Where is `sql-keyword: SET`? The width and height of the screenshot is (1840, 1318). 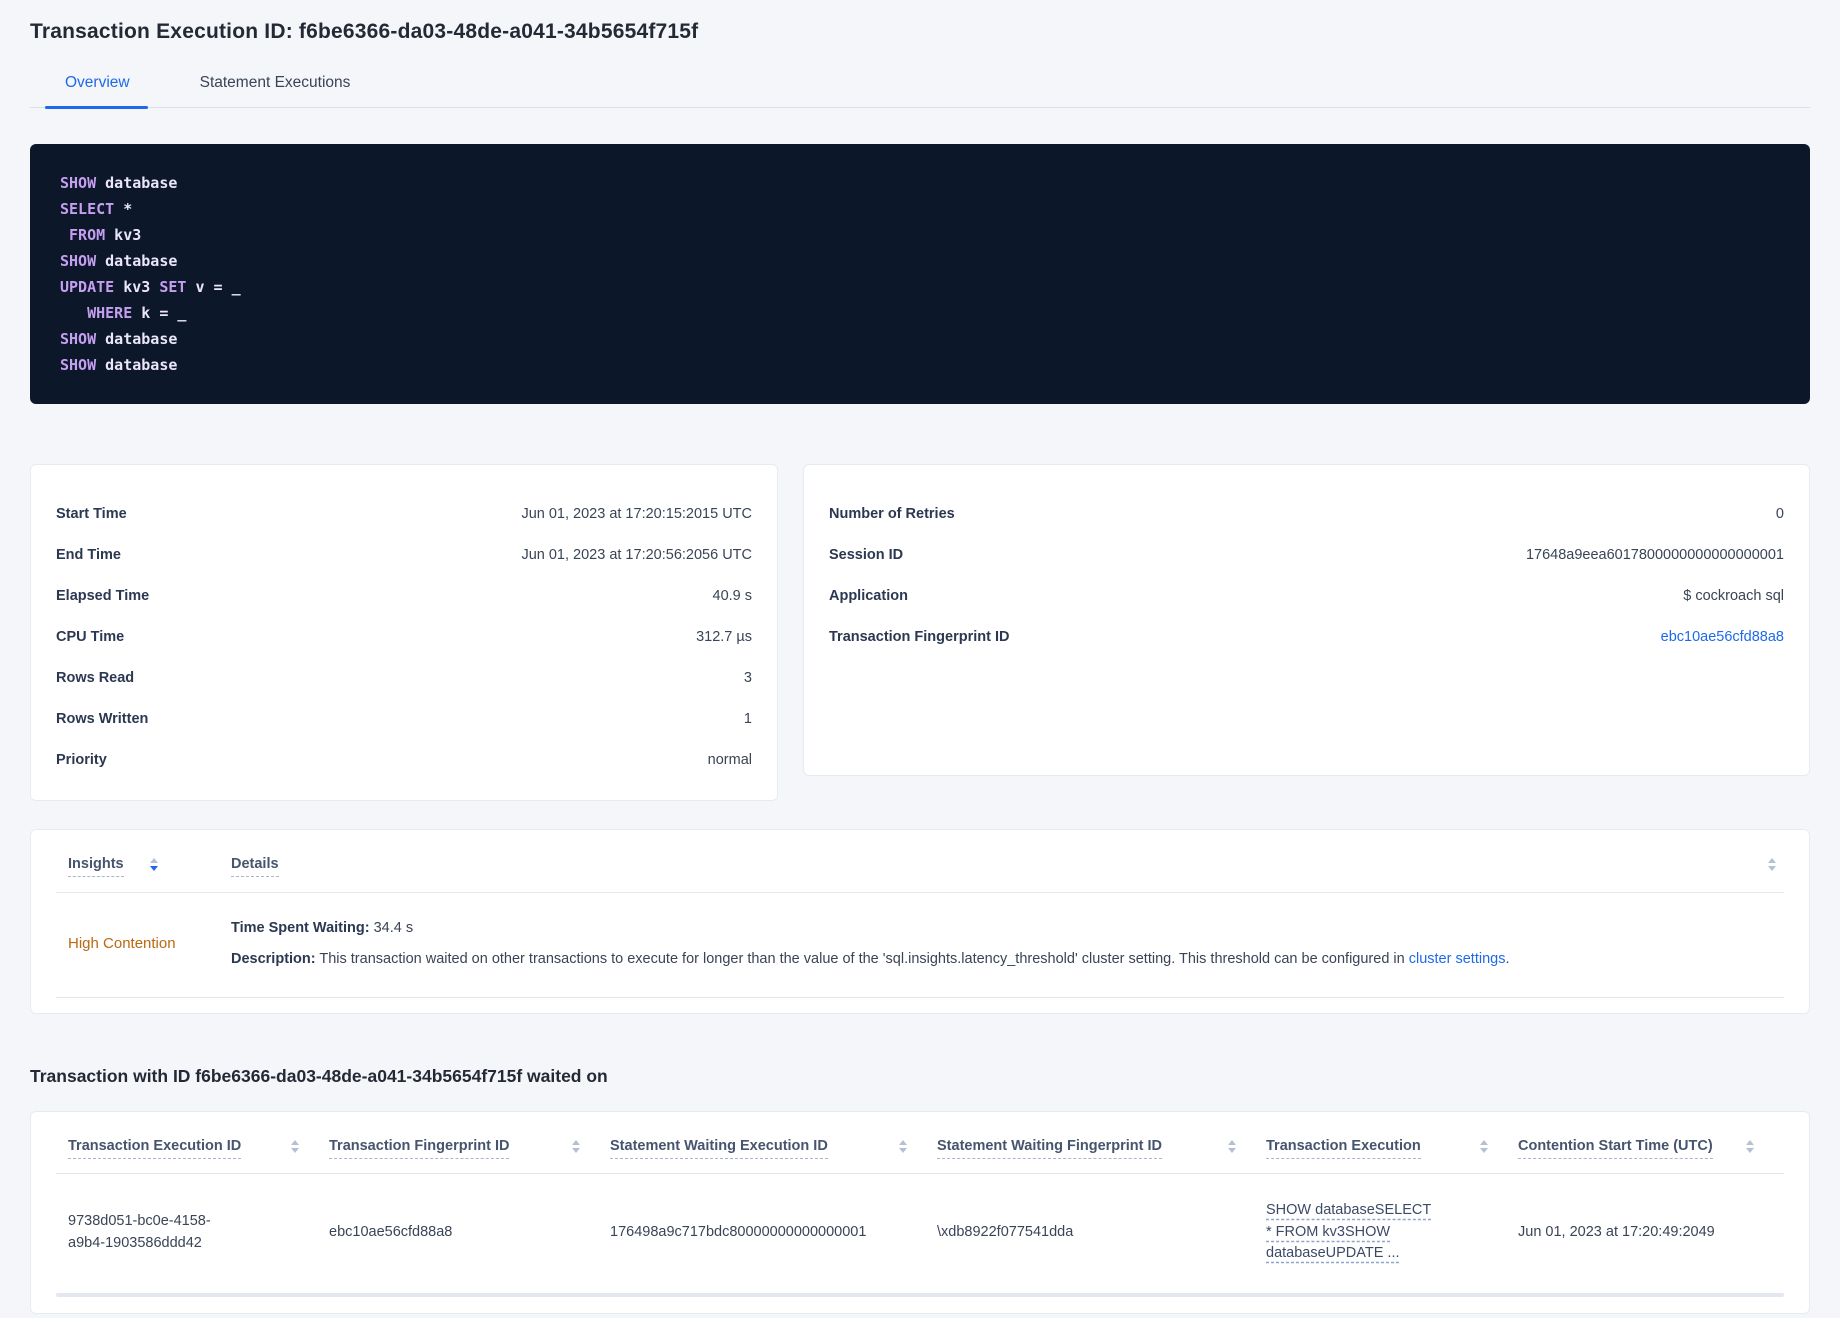
sql-keyword: SET is located at coordinates (173, 287).